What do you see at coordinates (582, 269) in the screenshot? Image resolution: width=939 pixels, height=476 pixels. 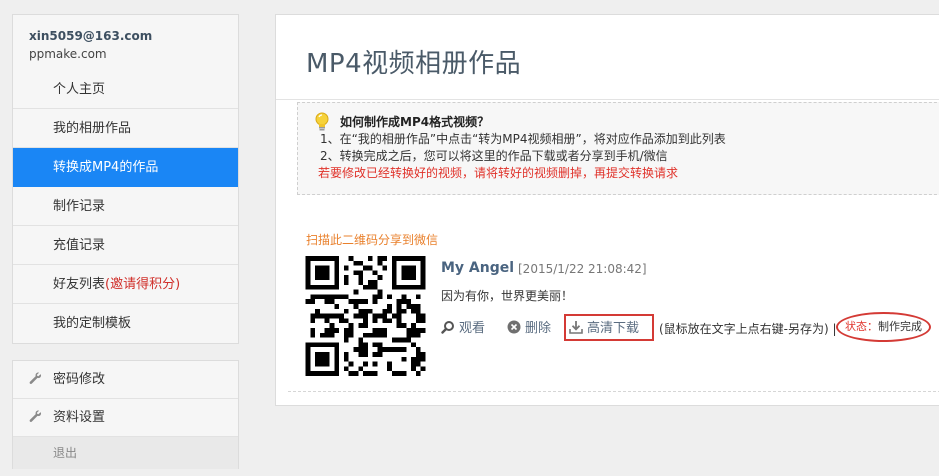 I see `video-date: [2015/1/22 21:08:42]` at bounding box center [582, 269].